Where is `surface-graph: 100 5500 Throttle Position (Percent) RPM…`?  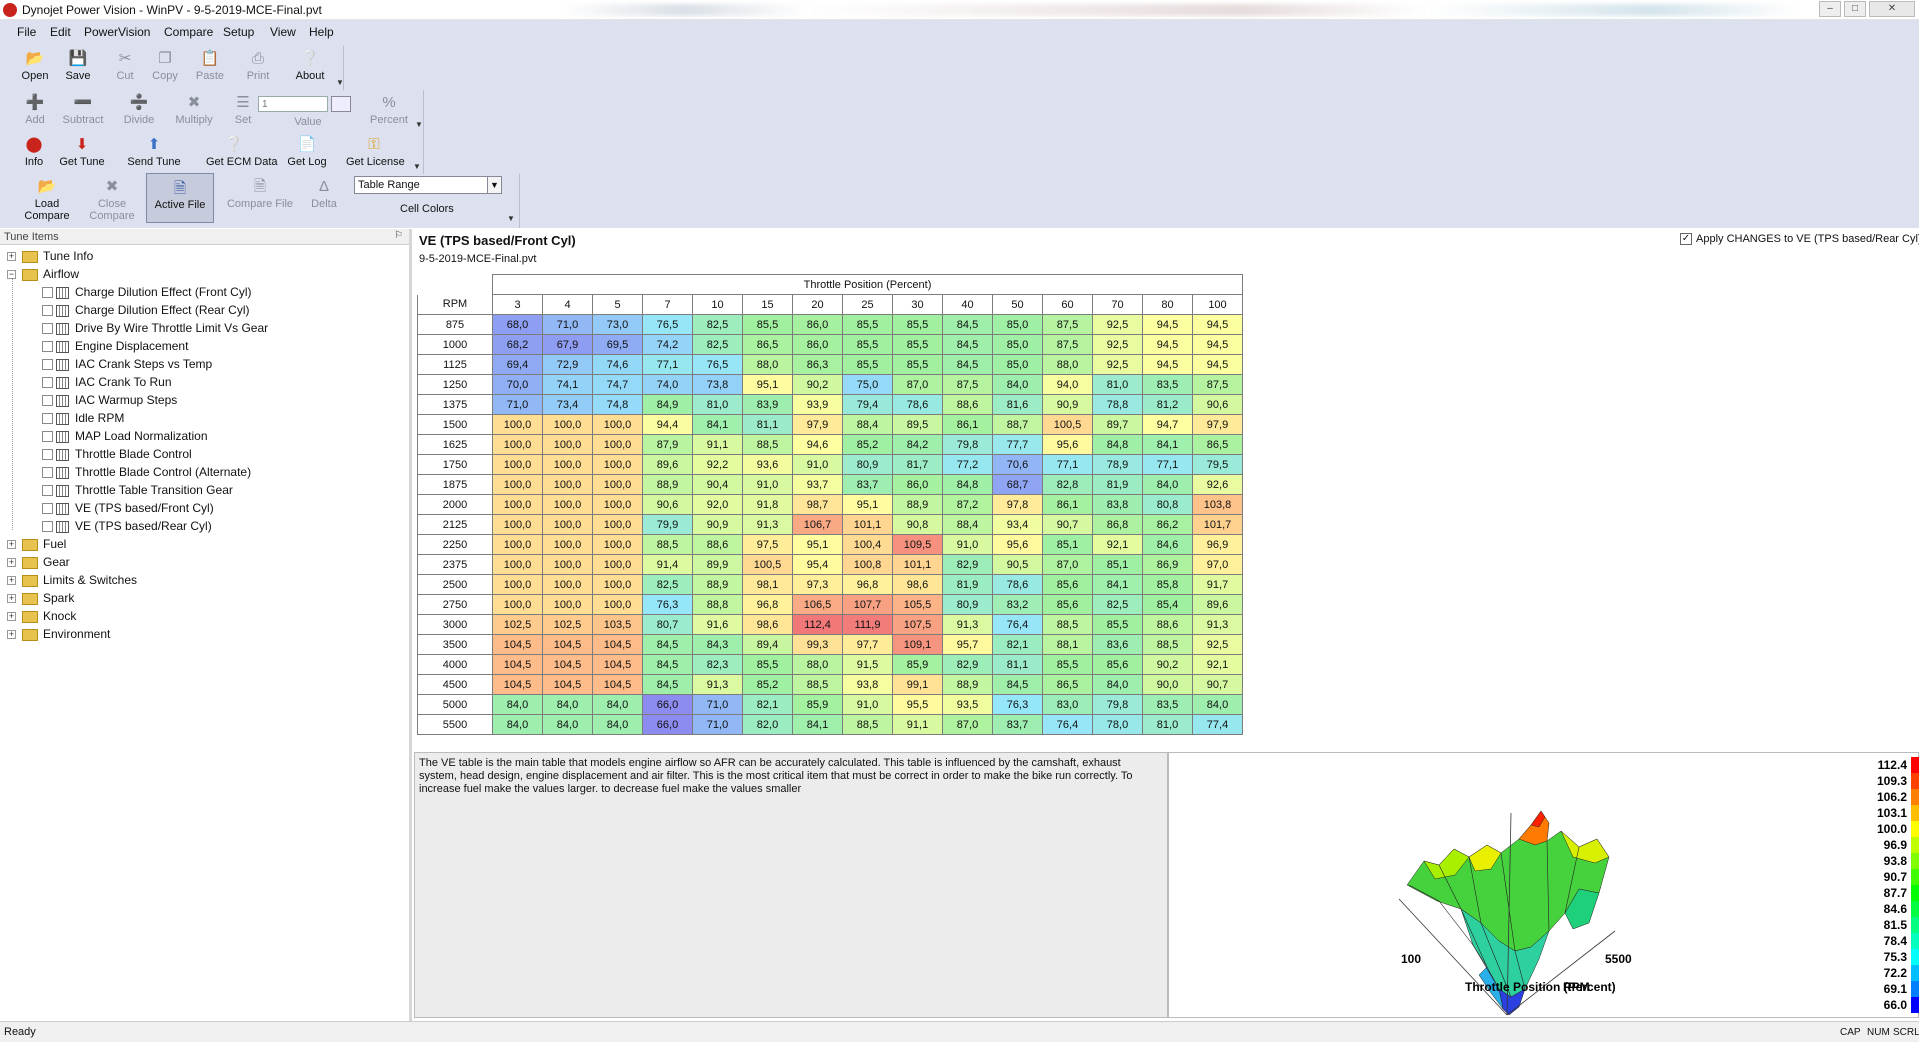
surface-graph: 100 5500 Throttle Position (Percent) RPM… is located at coordinates (1544, 886).